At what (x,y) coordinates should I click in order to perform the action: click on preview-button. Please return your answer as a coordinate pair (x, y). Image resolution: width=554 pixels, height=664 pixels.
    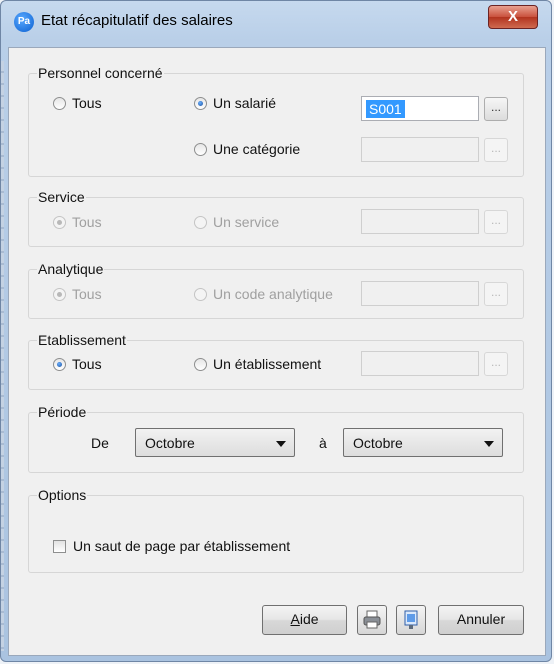
    Looking at the image, I should click on (411, 620).